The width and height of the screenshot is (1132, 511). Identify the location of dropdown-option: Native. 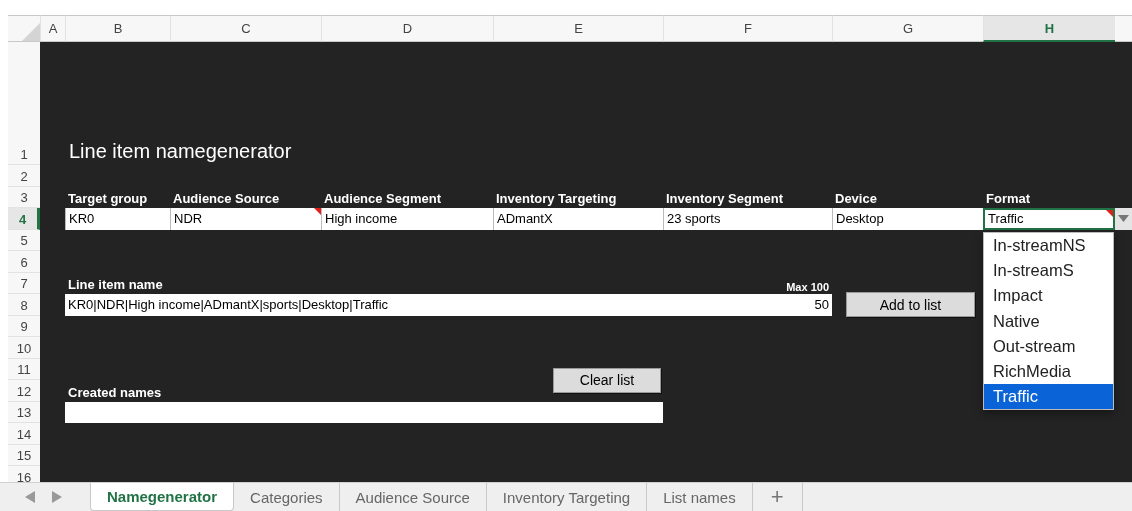
(1048, 321).